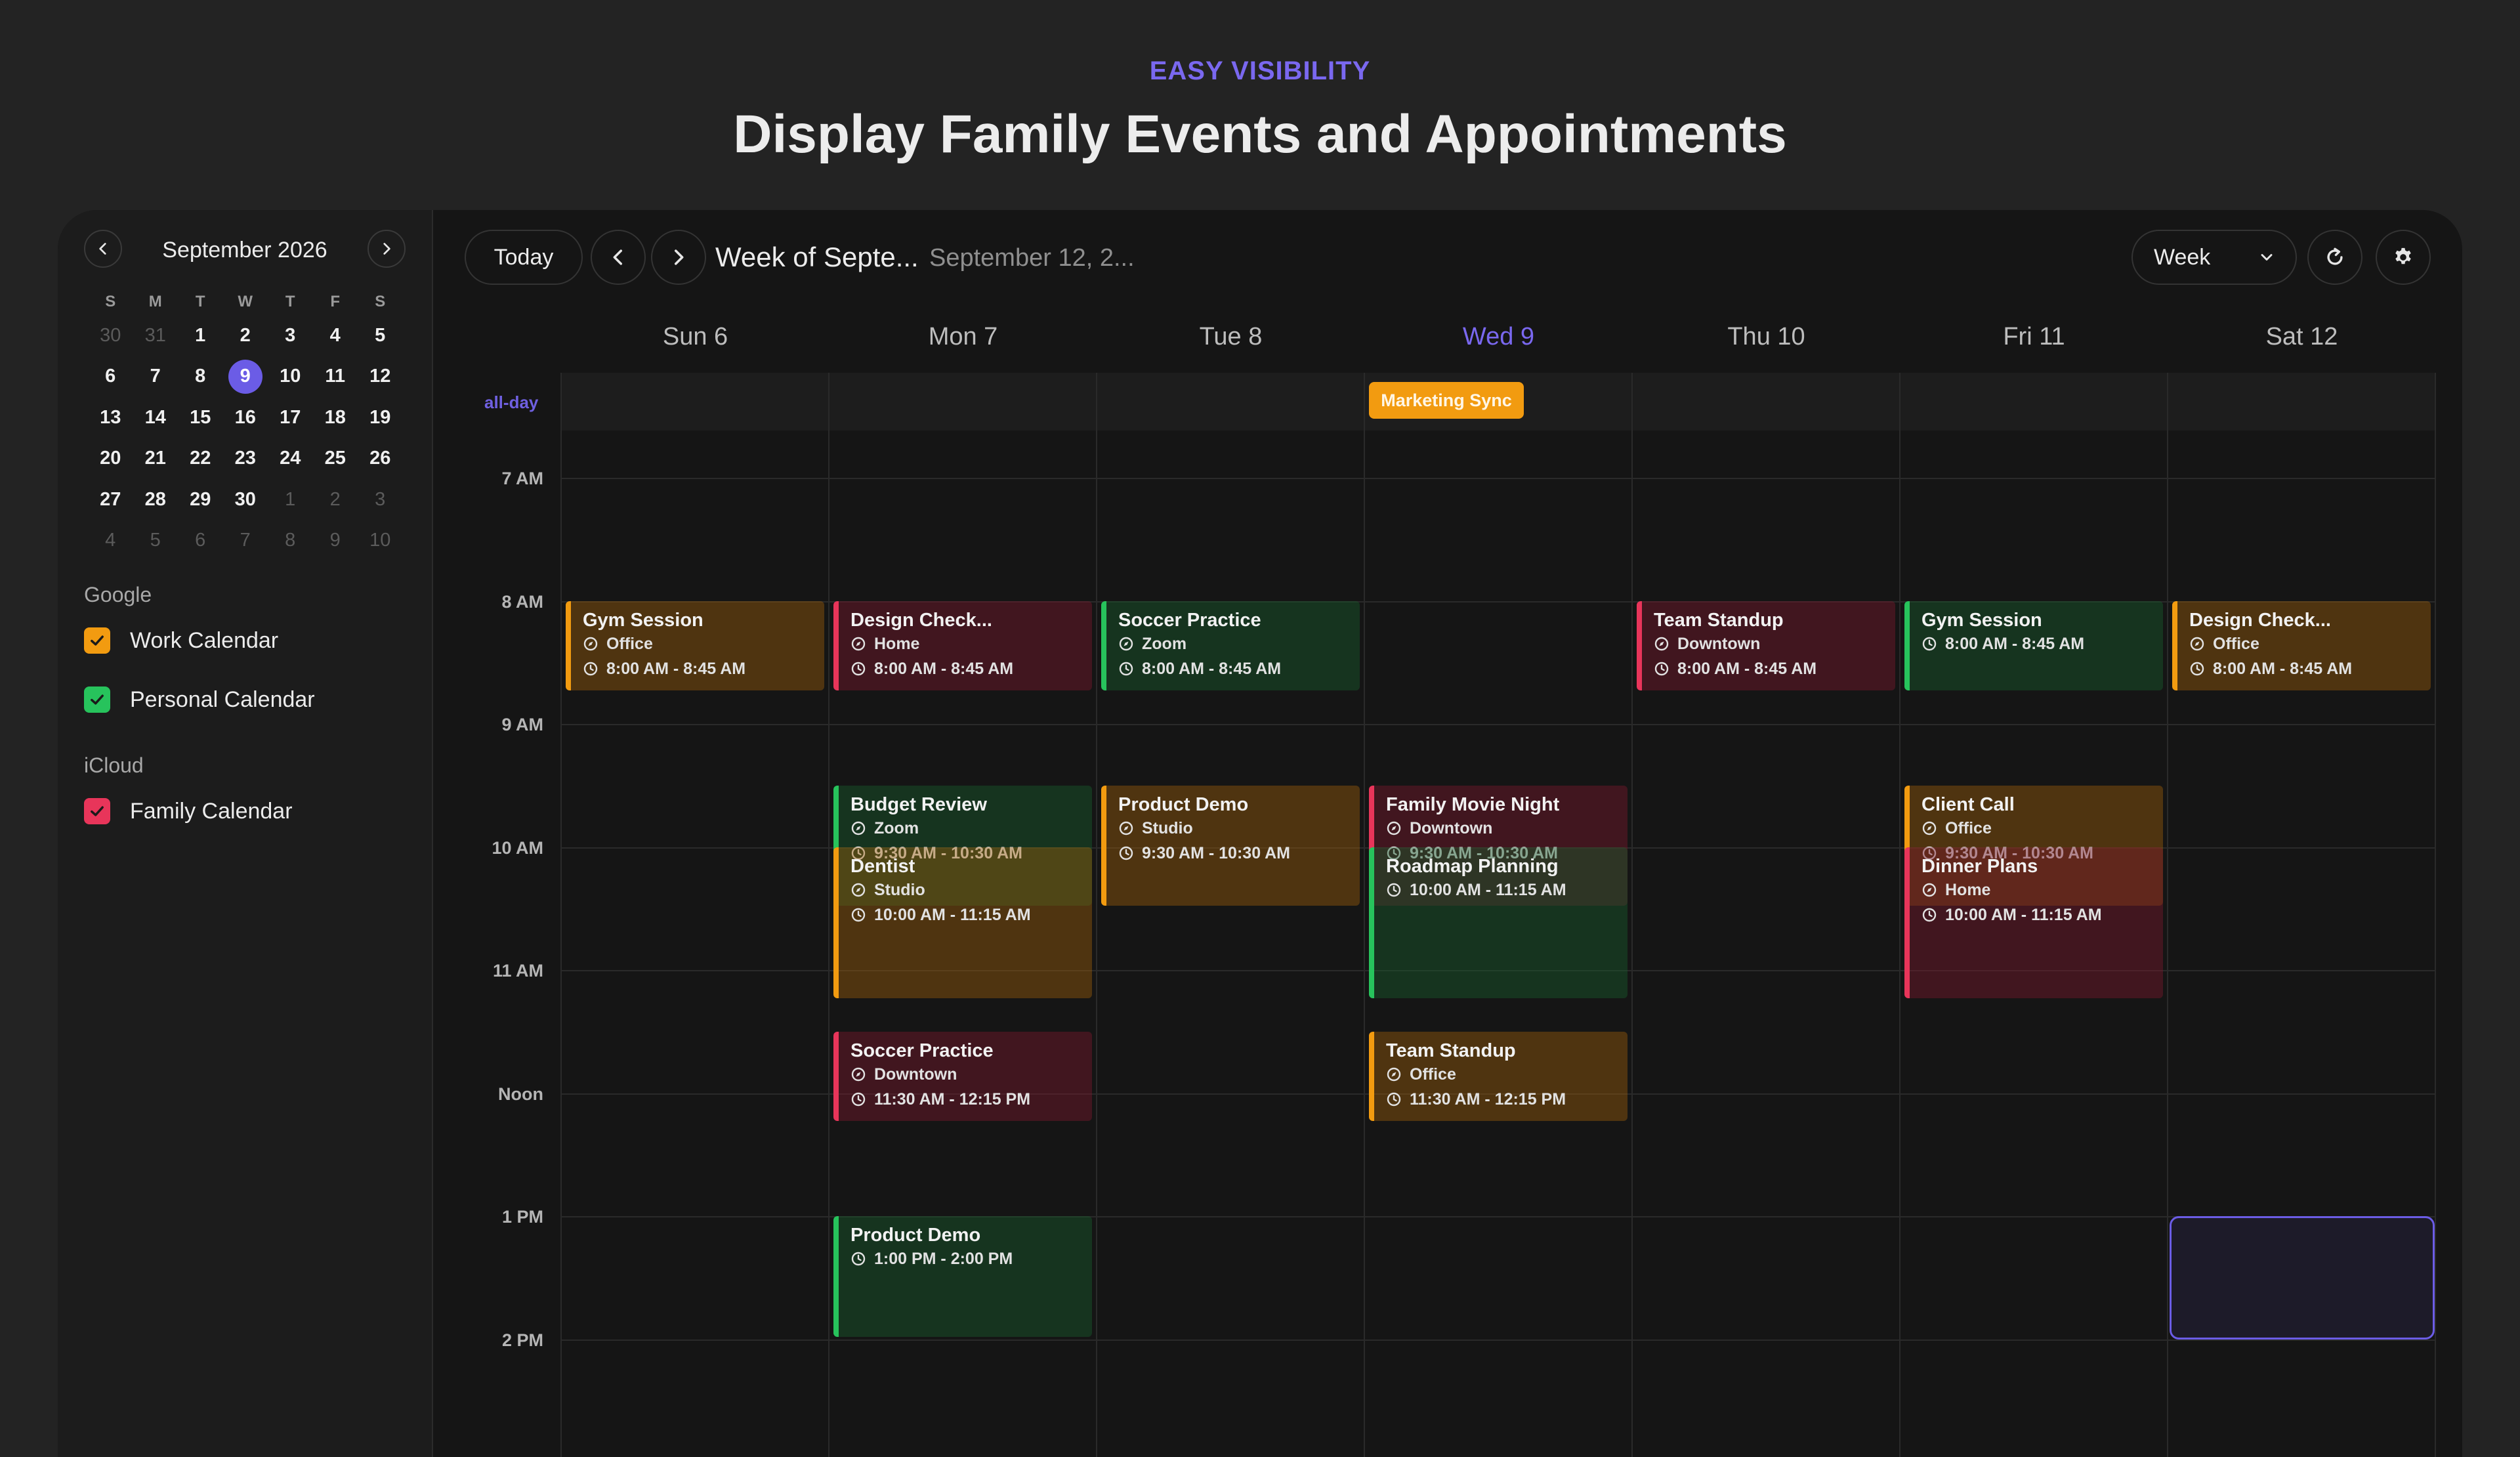 The height and width of the screenshot is (1457, 2520). What do you see at coordinates (963, 337) in the screenshot?
I see `day-header: Mon 7` at bounding box center [963, 337].